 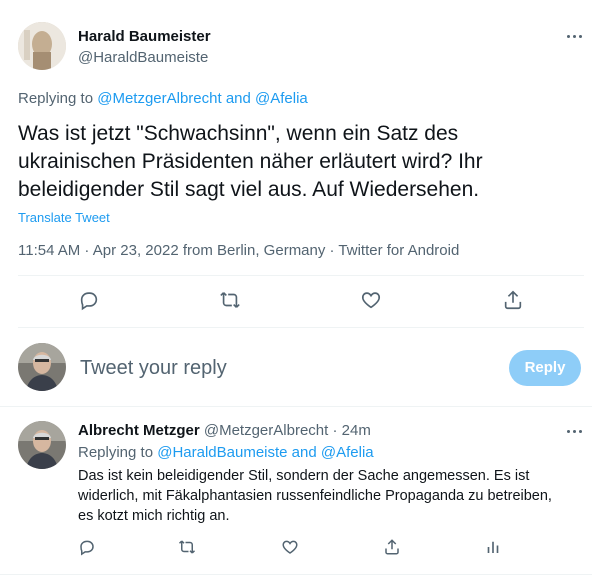 I want to click on reply-replying-to: Replying to @HaraldBaumeiste and @Afelia, so click(x=226, y=452).